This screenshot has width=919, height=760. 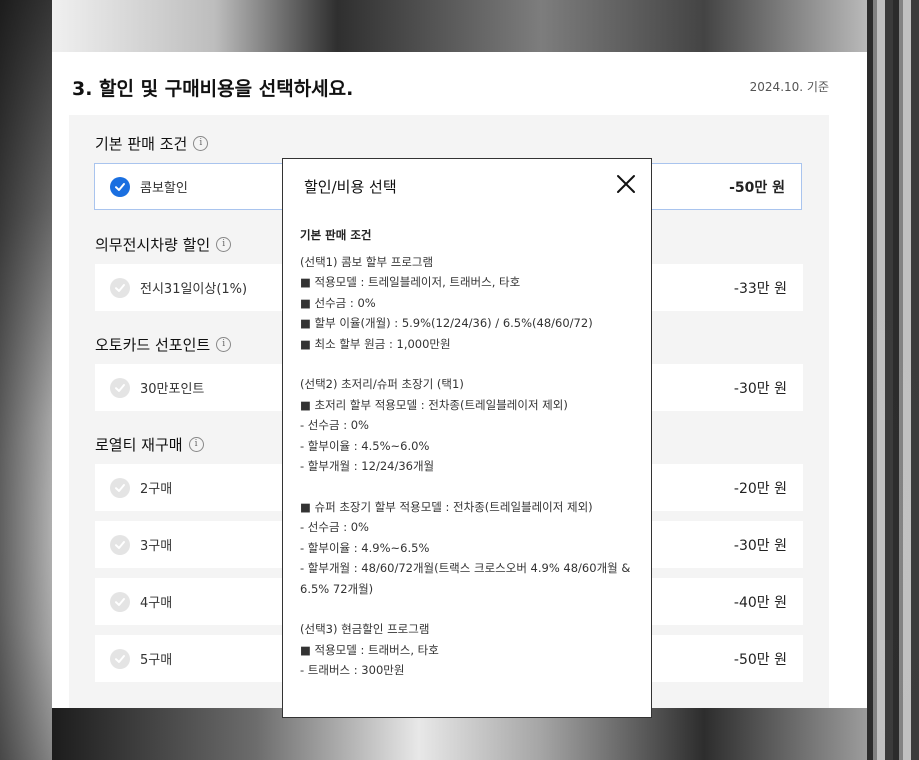 I want to click on group-label-text: 의무전시차량 할인, so click(x=153, y=245).